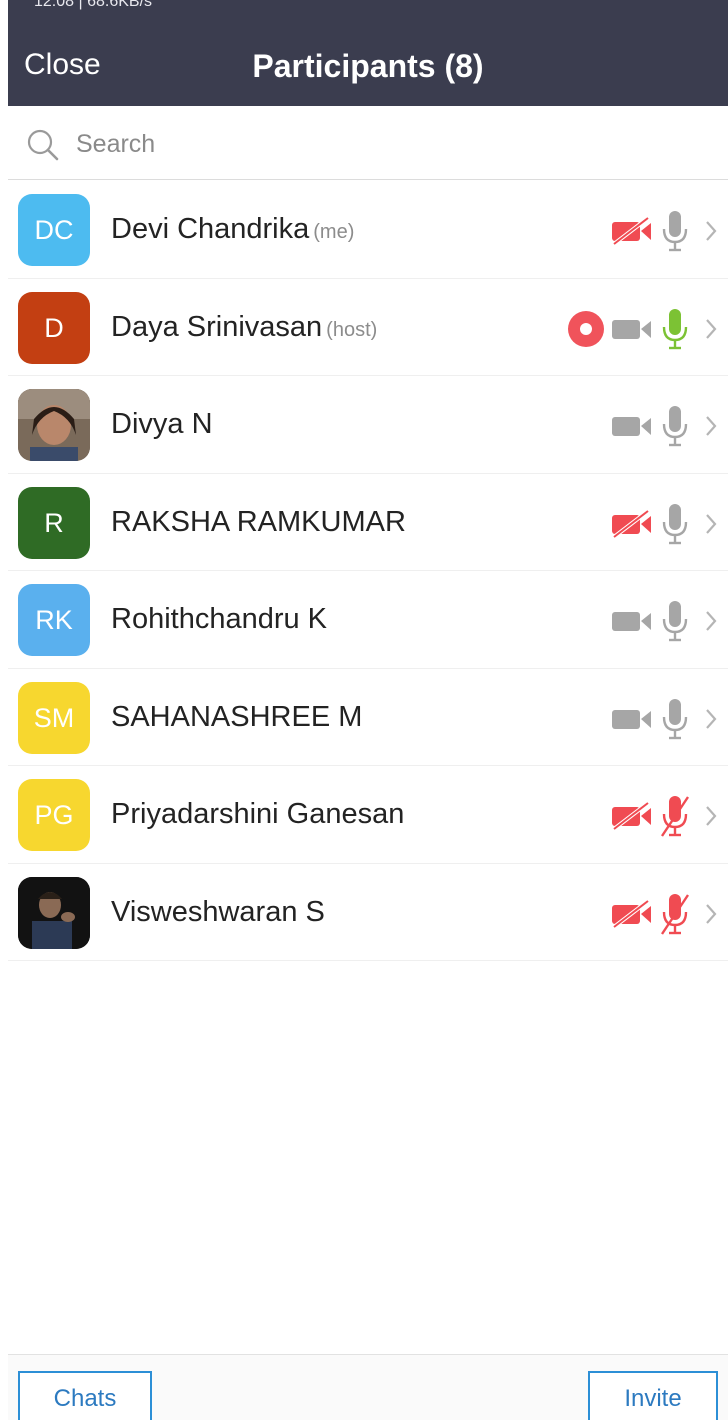 The width and height of the screenshot is (728, 1420). I want to click on participant-name: Visweshwaran S, so click(218, 911).